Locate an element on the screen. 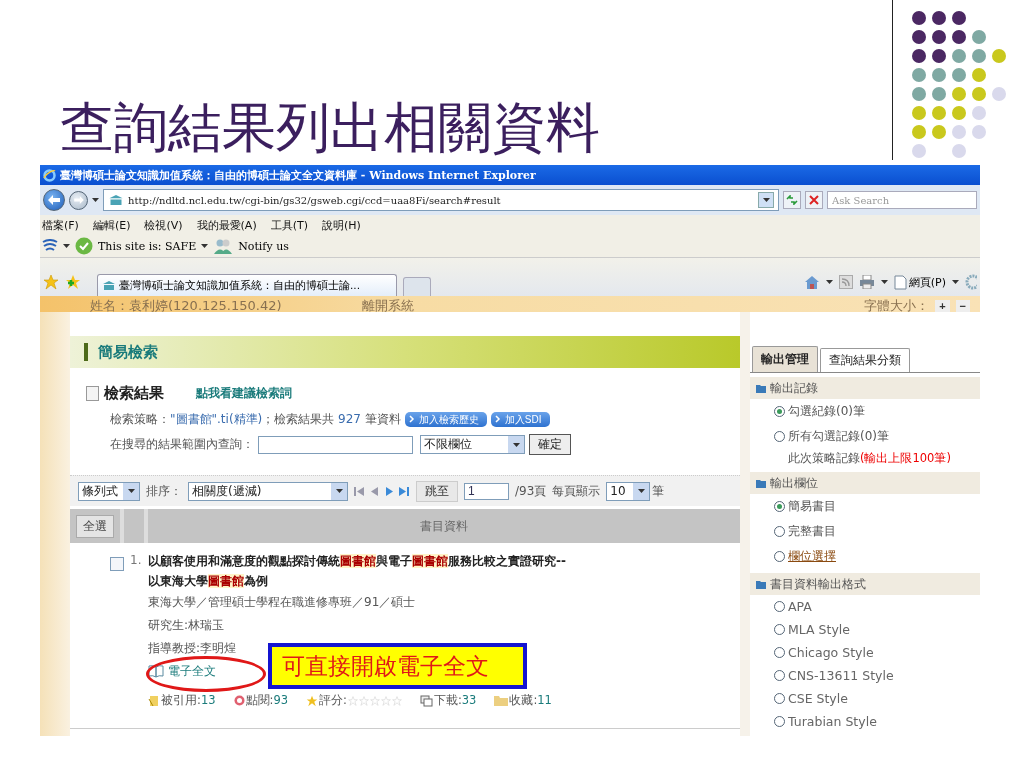 This screenshot has width=1024, height=768. sort-select: 相關度(遞減) is located at coordinates (268, 491).